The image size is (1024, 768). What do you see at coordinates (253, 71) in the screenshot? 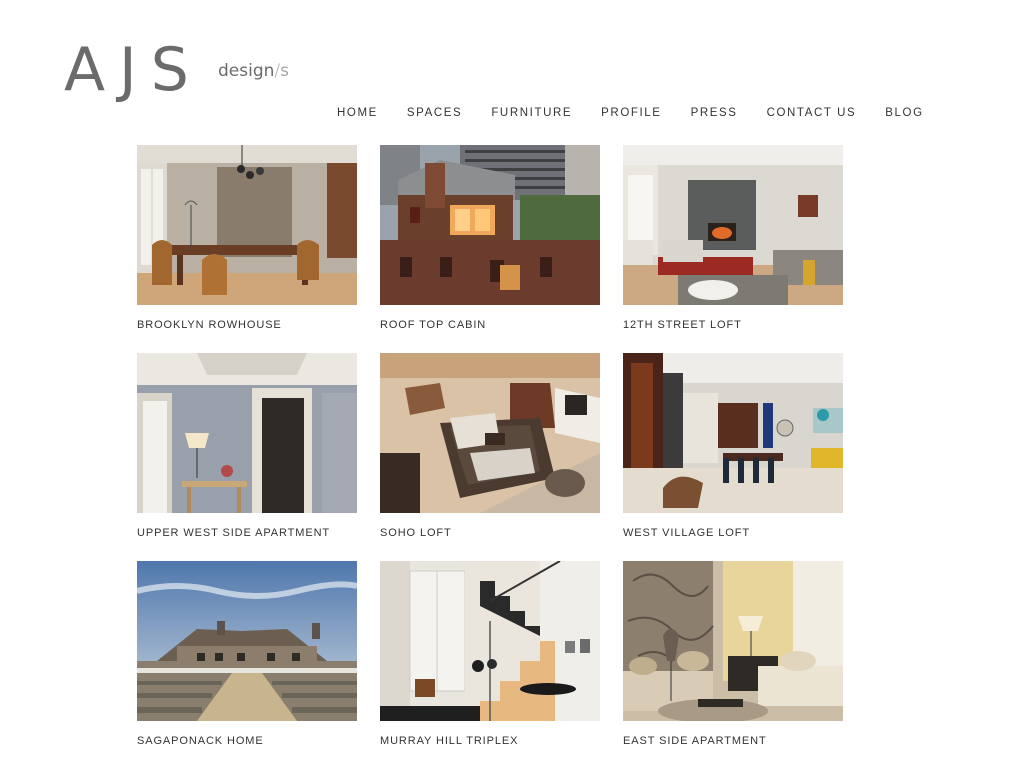
I see `logo-tagline: design/s` at bounding box center [253, 71].